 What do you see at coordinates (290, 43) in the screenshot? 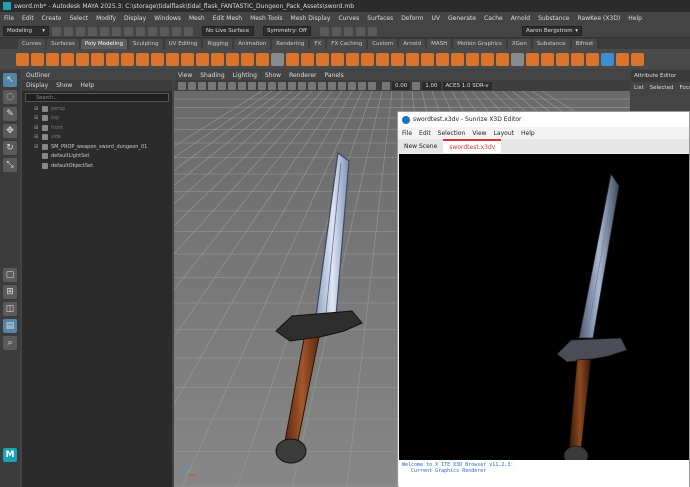
I see `shelf-tab-rendering: Rendering` at bounding box center [290, 43].